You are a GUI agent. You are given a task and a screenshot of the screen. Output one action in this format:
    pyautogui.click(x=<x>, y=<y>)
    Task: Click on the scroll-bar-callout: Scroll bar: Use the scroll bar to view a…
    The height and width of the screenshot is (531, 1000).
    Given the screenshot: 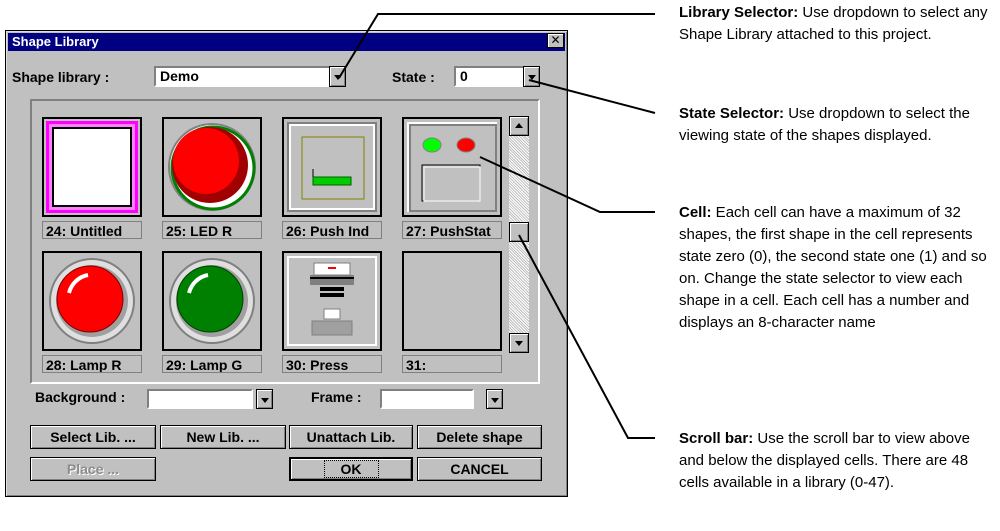 What is the action you would take?
    pyautogui.click(x=824, y=460)
    